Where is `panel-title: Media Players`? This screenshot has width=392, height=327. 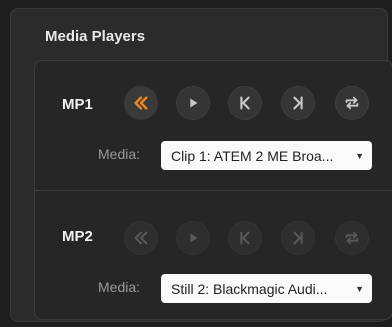
panel-title: Media Players is located at coordinates (95, 36).